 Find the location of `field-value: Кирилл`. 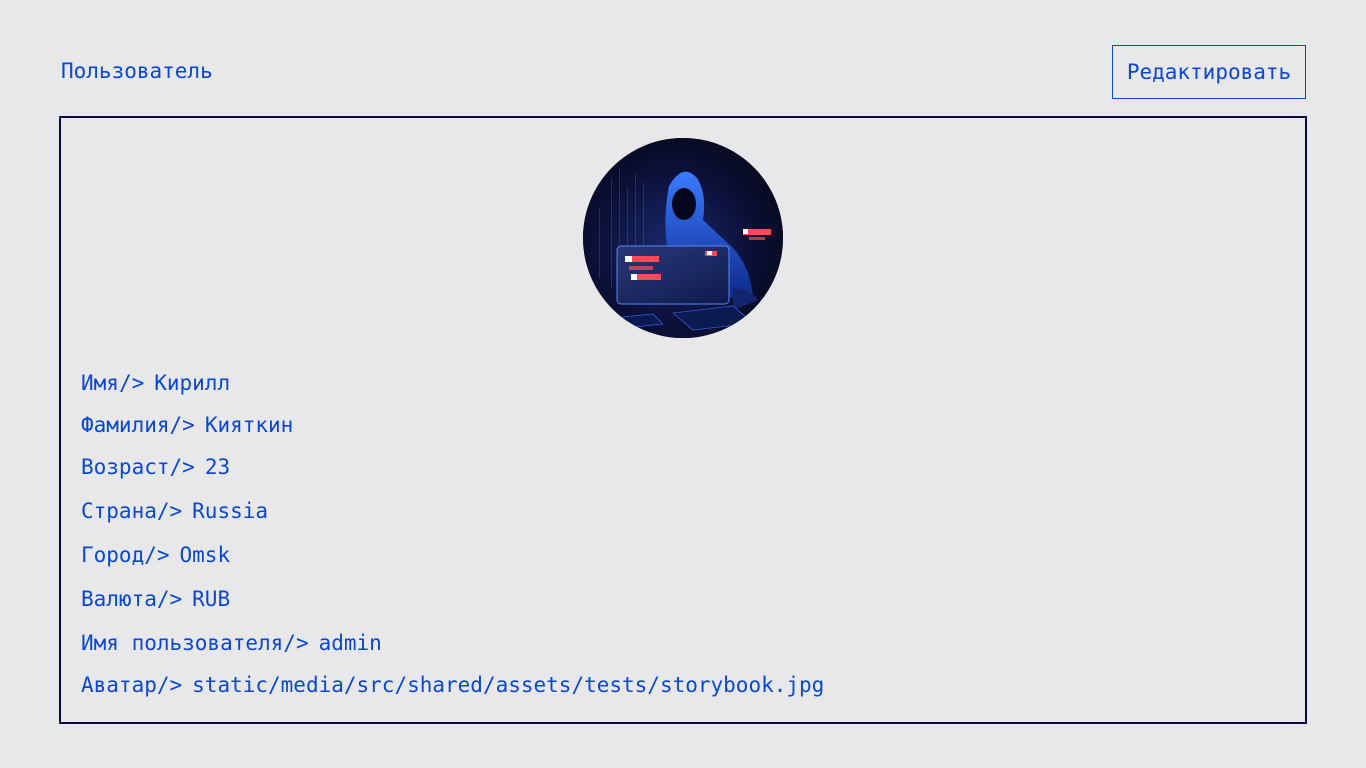

field-value: Кирилл is located at coordinates (192, 383).